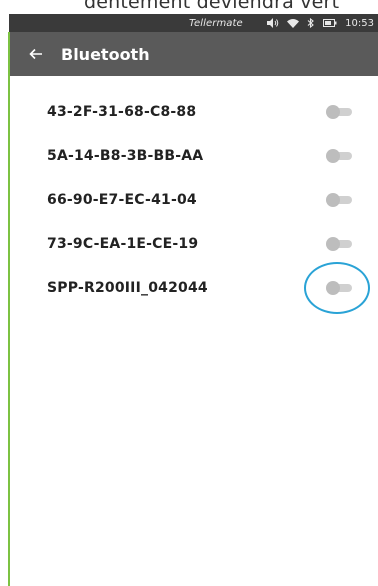 Image resolution: width=378 pixels, height=586 pixels. What do you see at coordinates (122, 200) in the screenshot?
I see `device-name: 66-90-E7-EC-41-04` at bounding box center [122, 200].